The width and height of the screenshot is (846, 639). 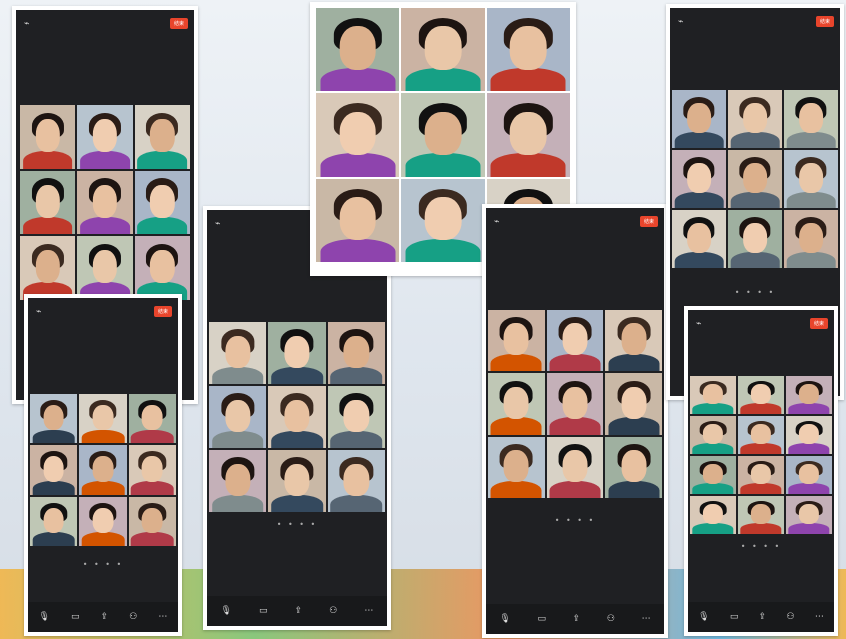 I want to click on mic-icon: 🎙, so click(x=44, y=617).